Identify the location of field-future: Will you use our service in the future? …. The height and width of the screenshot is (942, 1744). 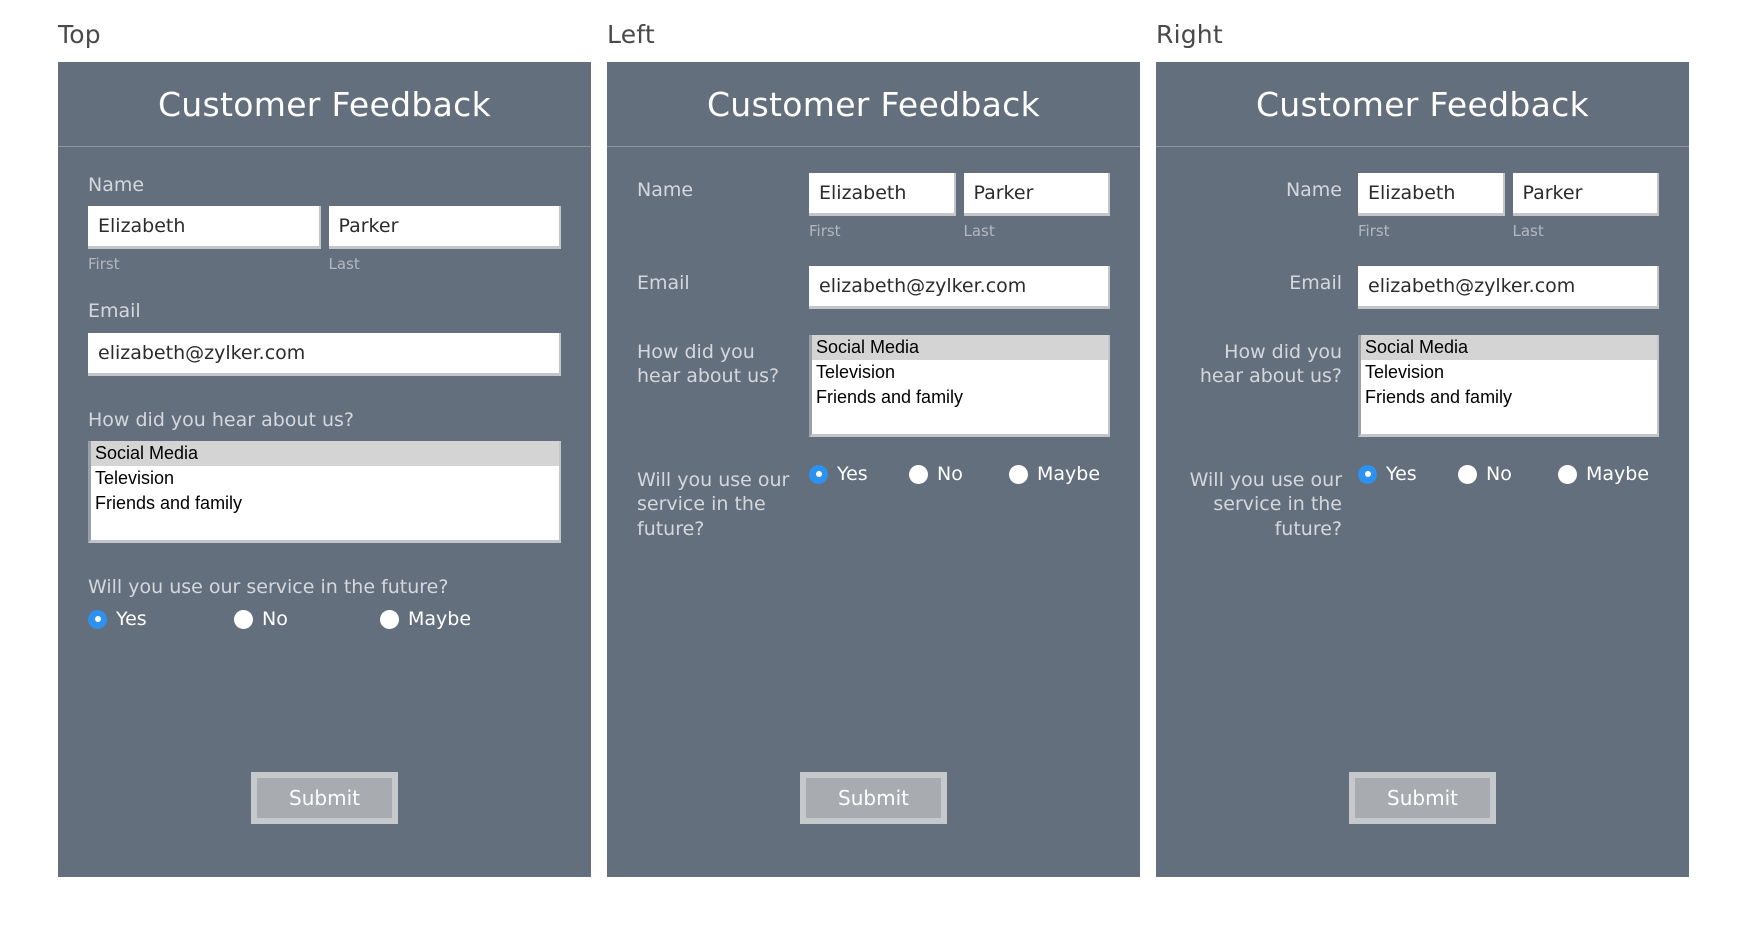
(1422, 502).